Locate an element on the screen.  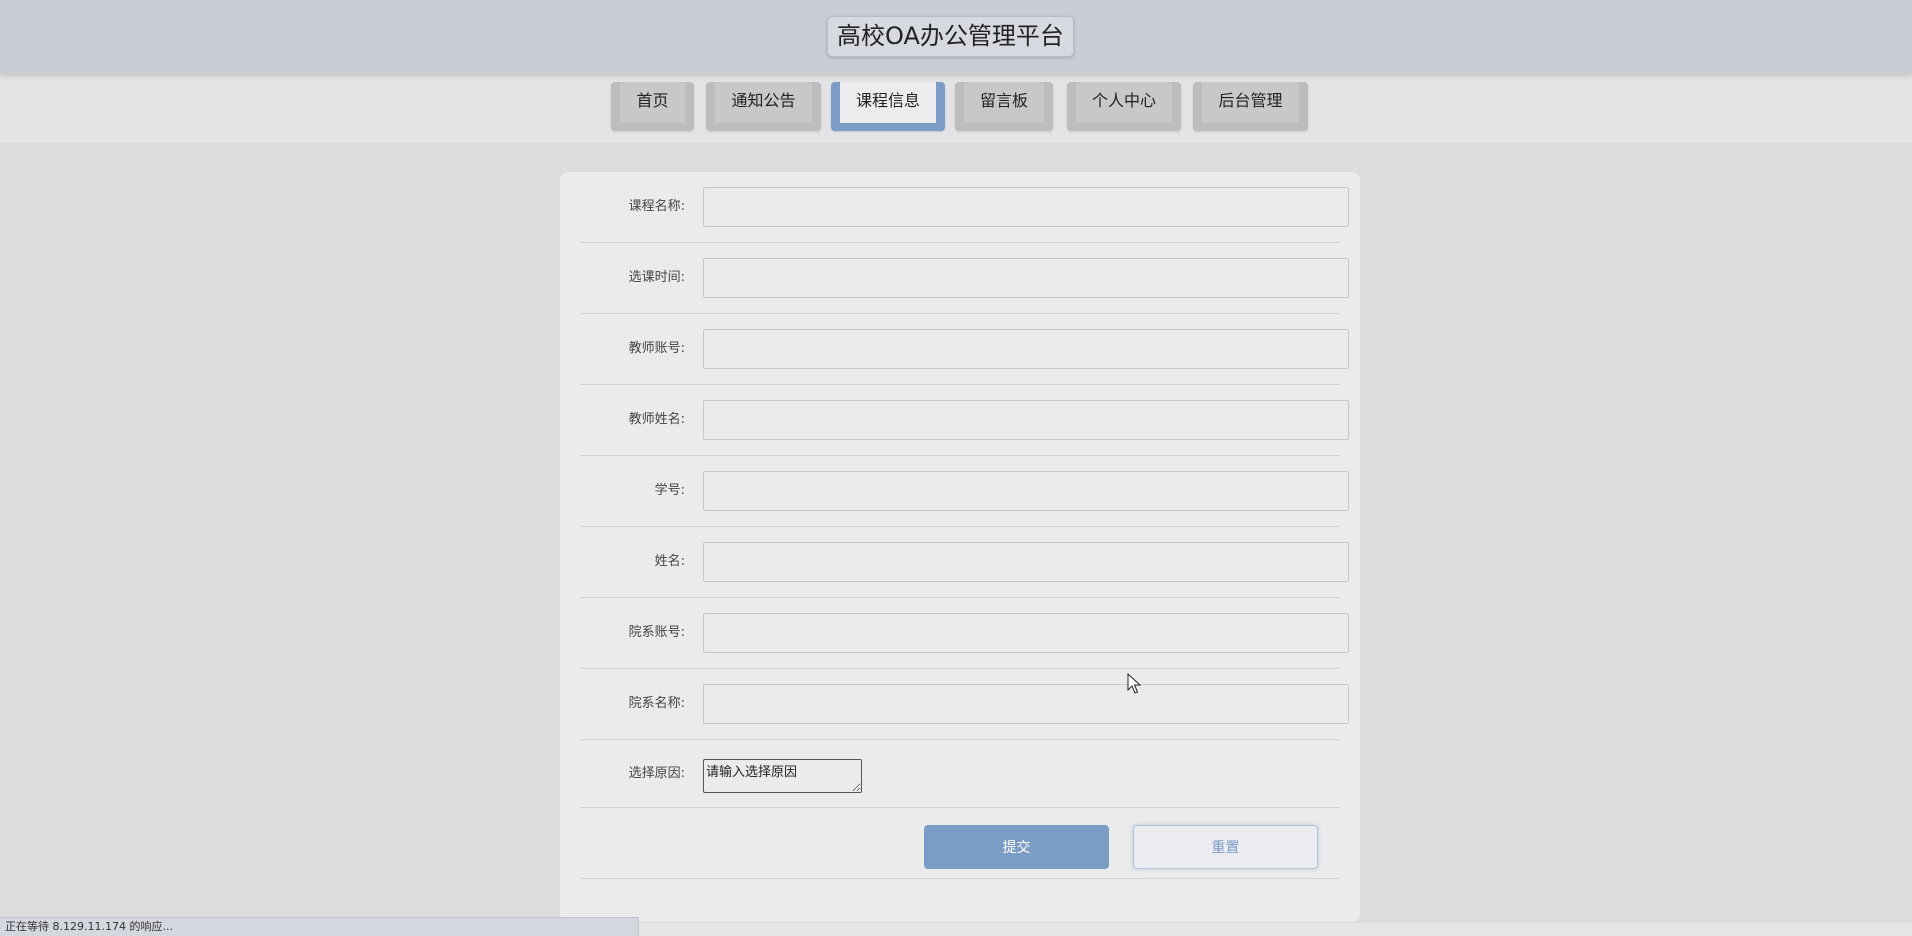
field-label: 院系名称: is located at coordinates (656, 703).